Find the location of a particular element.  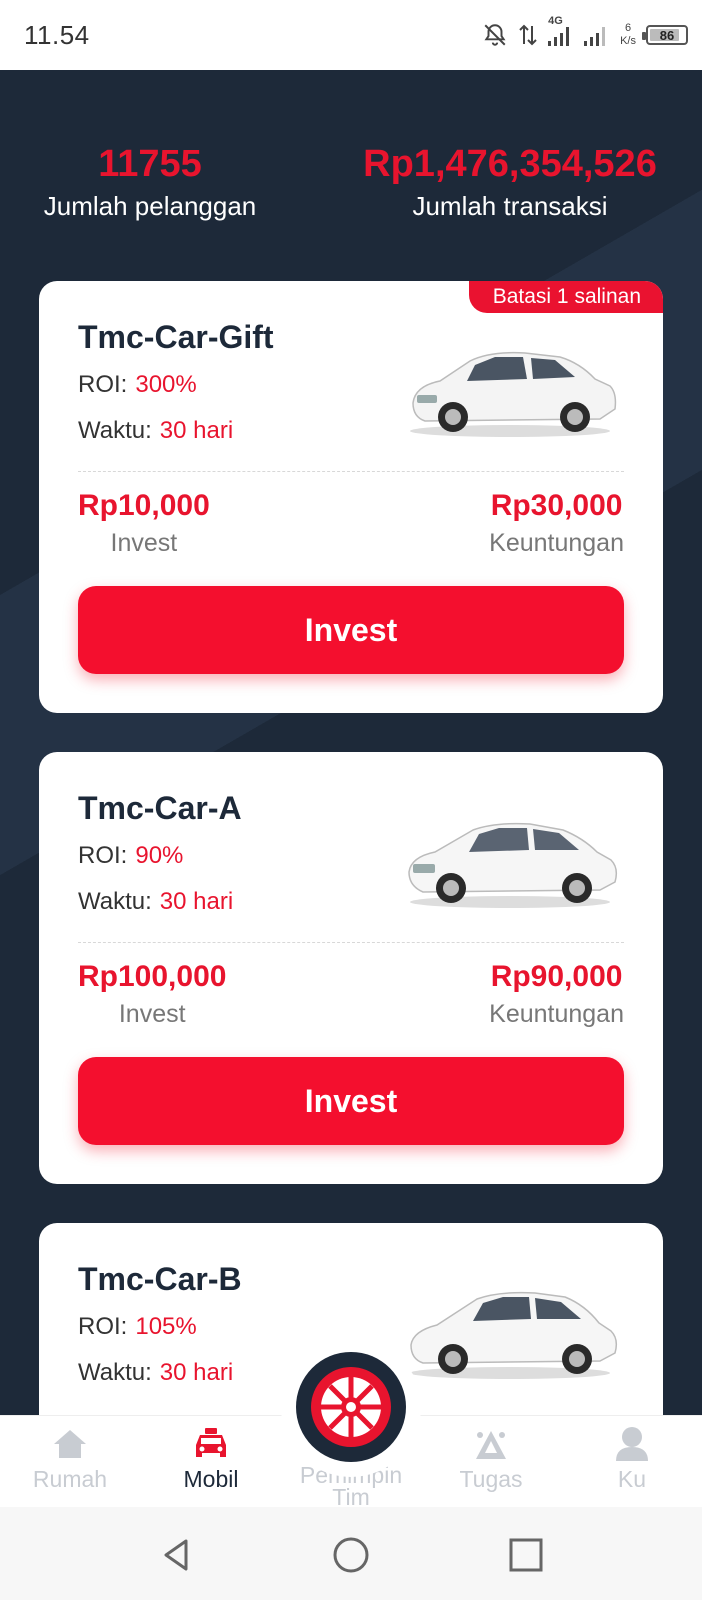

home-circle-icon is located at coordinates (351, 1555).